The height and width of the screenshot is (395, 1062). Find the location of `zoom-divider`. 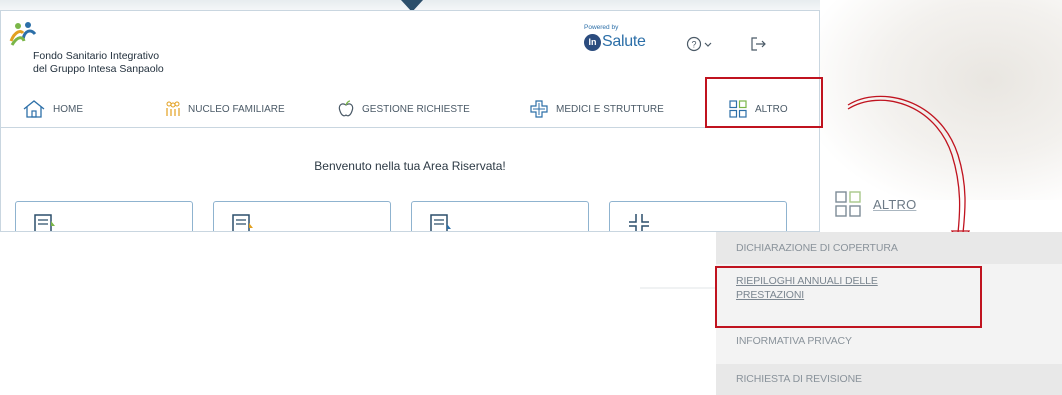

zoom-divider is located at coordinates (680, 288).